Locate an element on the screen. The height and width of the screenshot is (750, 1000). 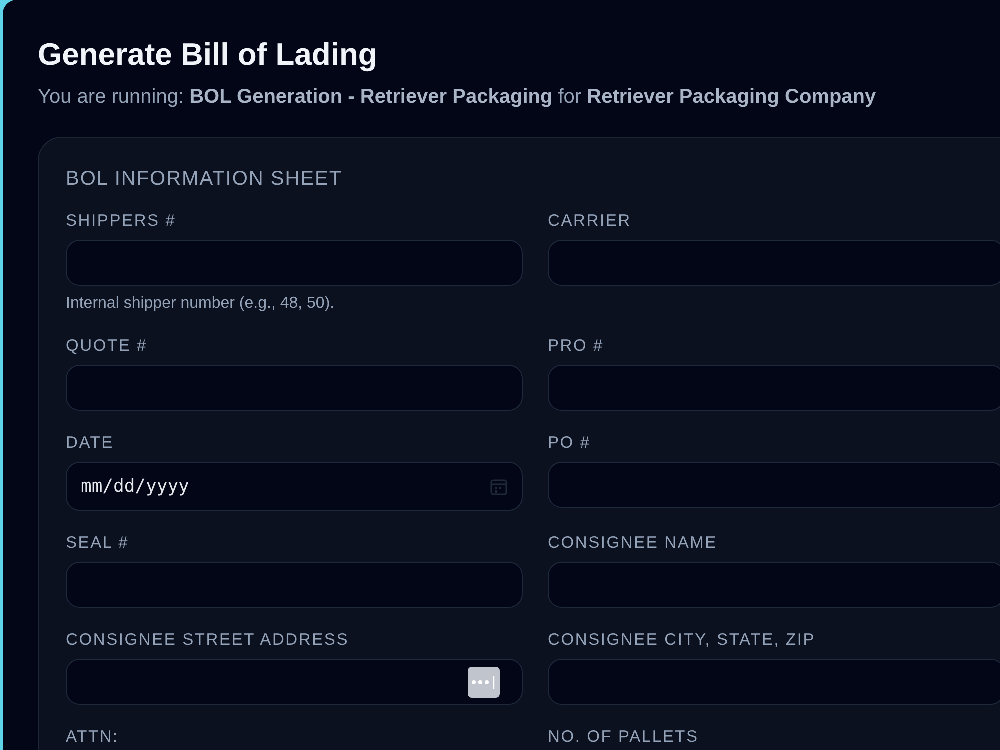
field-label: SHIPPERS # is located at coordinates (122, 221).